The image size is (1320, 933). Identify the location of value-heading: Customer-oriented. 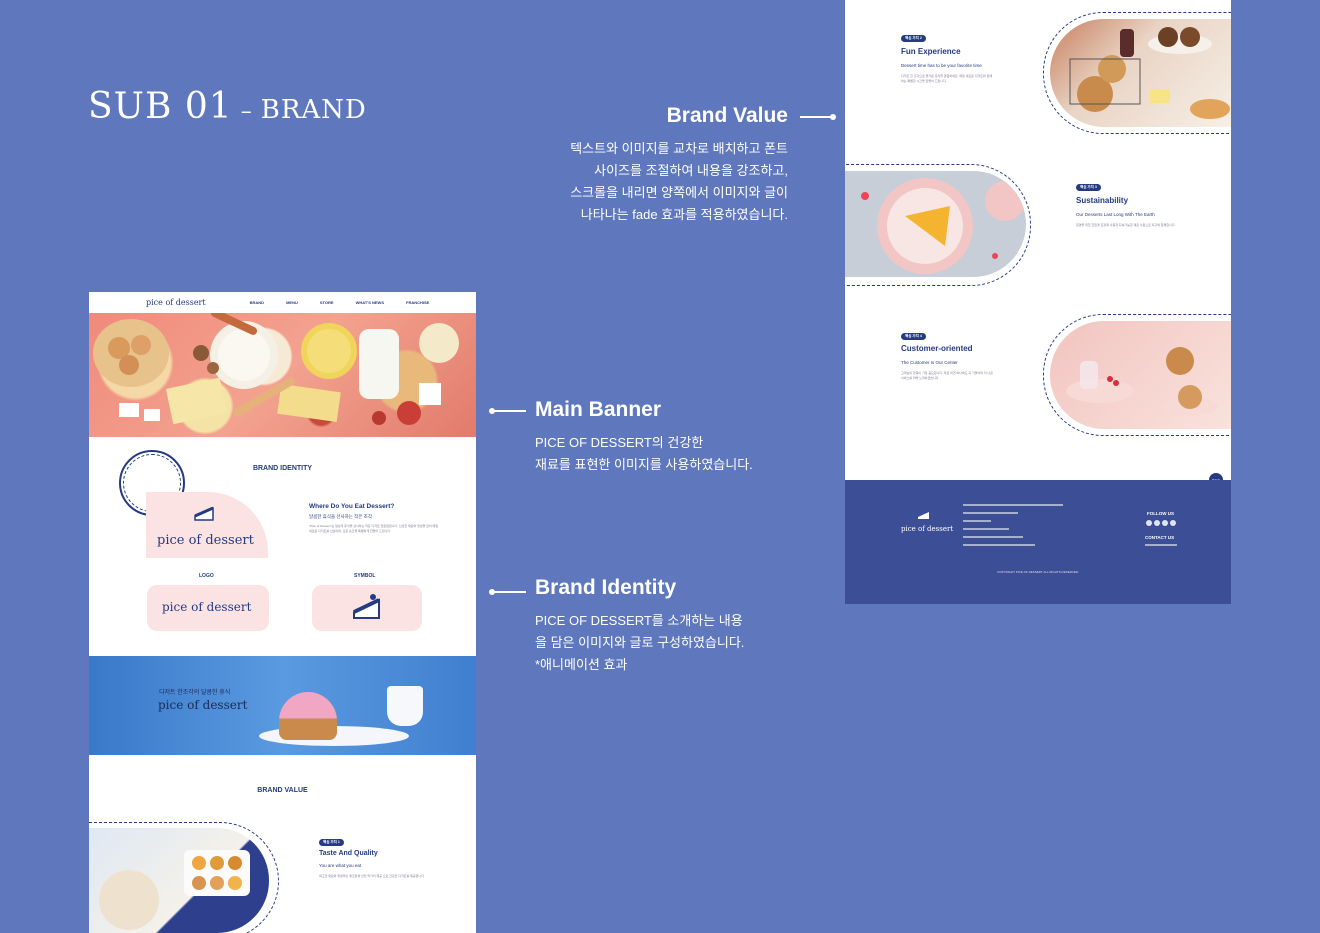
(937, 348).